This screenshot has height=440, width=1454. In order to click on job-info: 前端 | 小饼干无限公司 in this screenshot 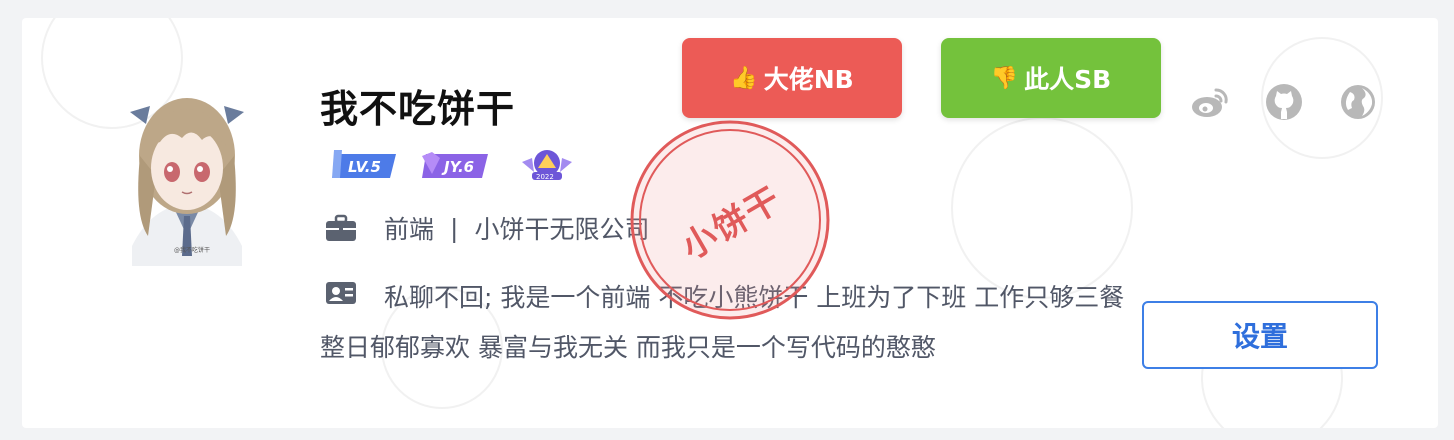, I will do `click(486, 228)`.